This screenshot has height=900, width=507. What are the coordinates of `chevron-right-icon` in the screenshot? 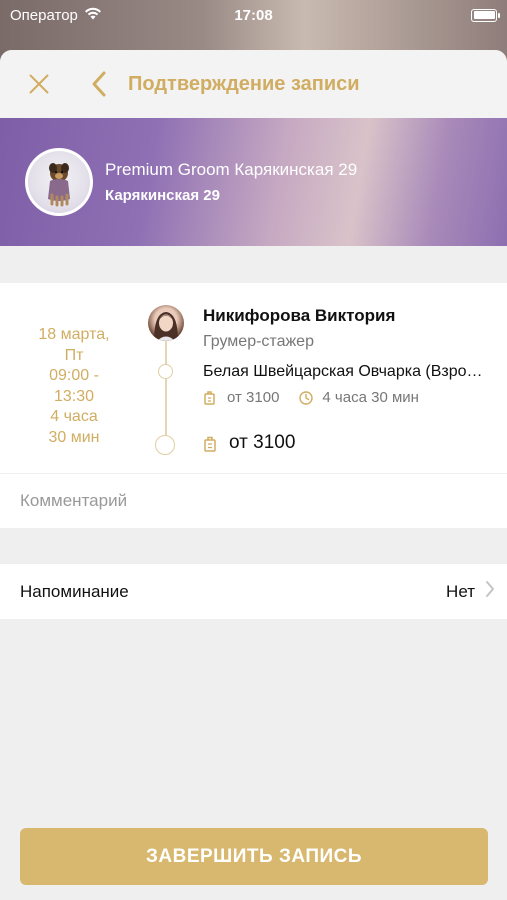 It's located at (490, 591).